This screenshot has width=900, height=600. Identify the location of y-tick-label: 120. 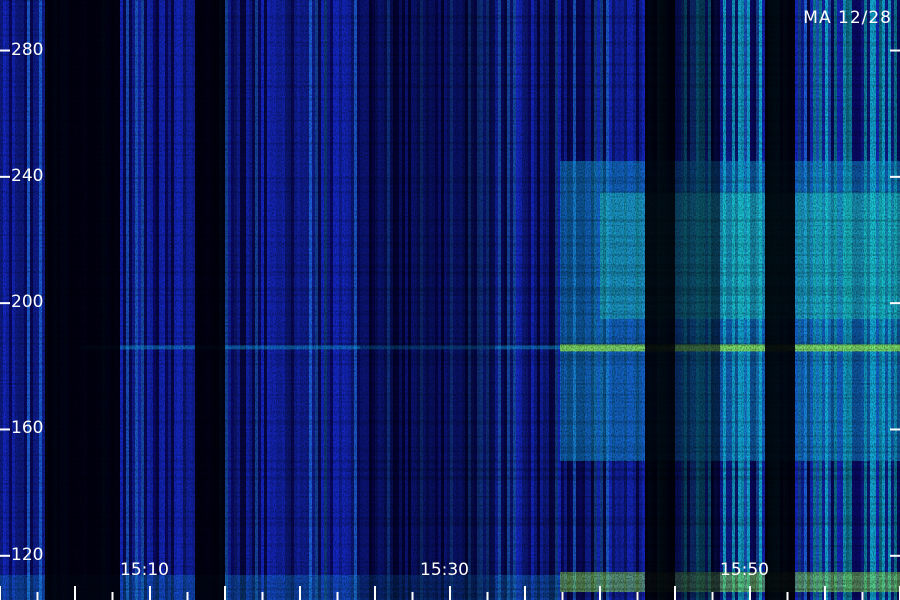
(27, 554).